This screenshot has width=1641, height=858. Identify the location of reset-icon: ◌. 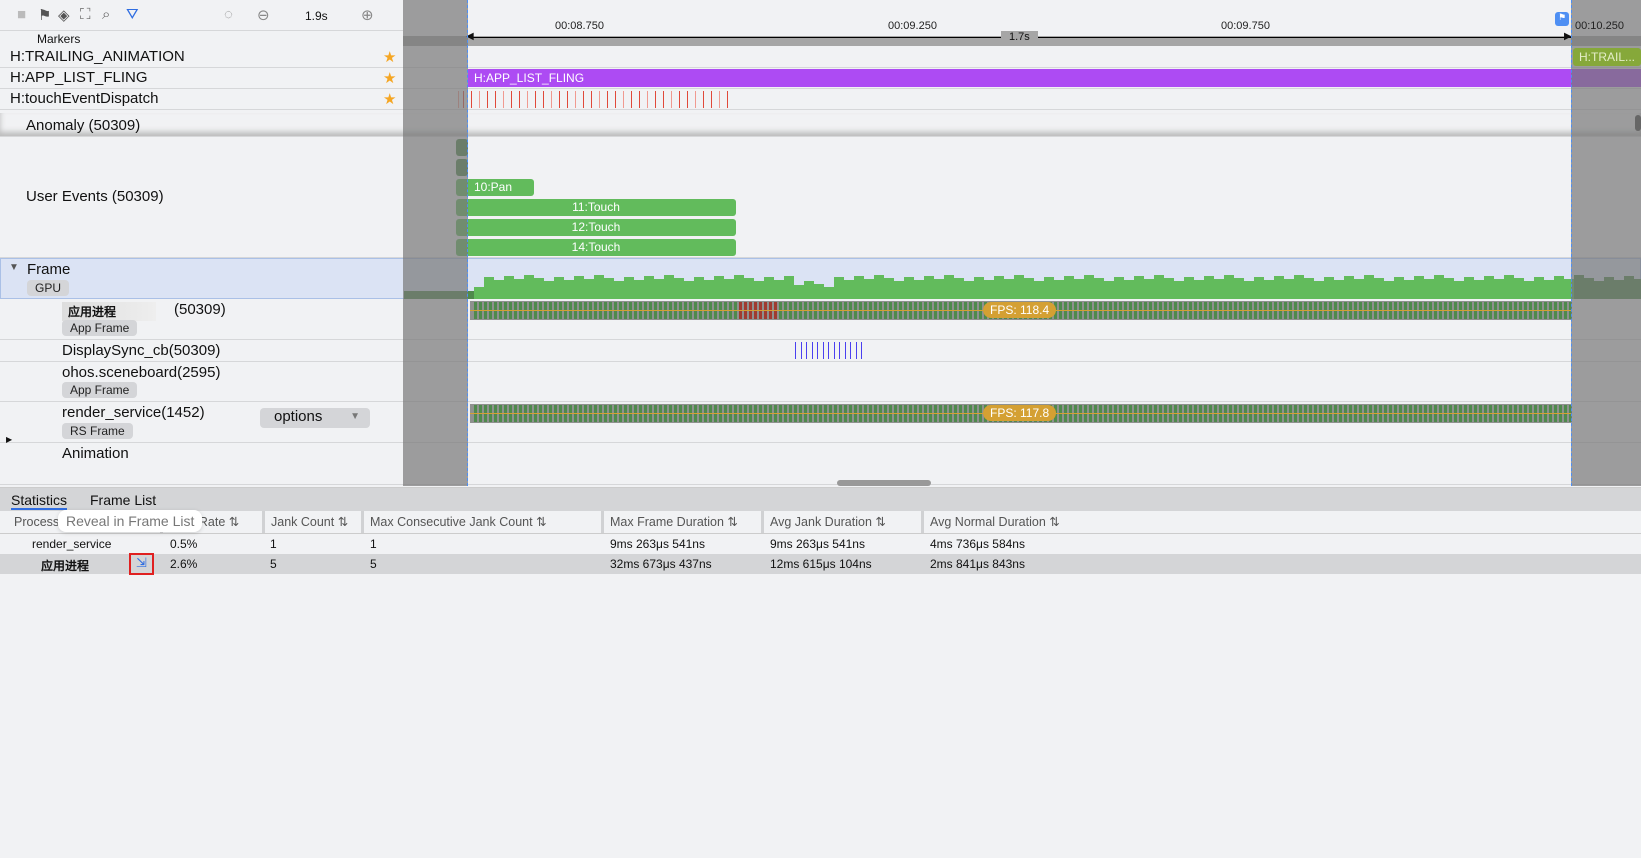
(228, 14).